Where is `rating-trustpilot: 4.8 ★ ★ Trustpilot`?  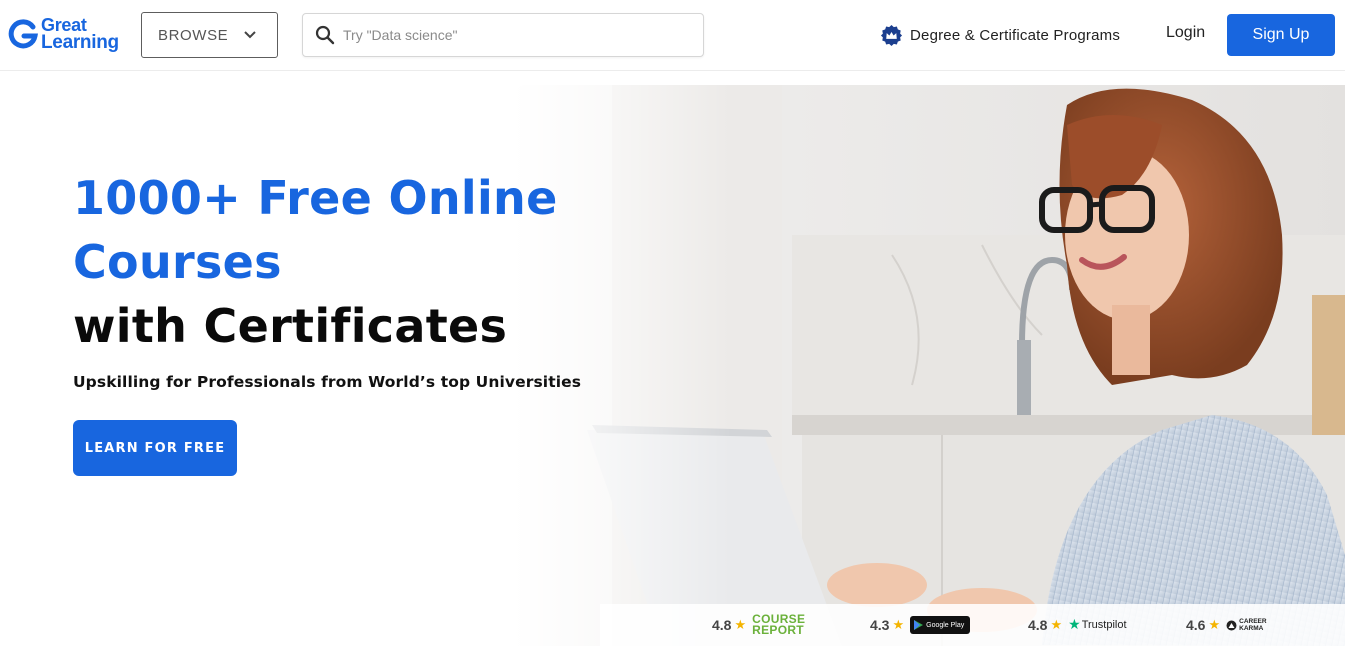 rating-trustpilot: 4.8 ★ ★ Trustpilot is located at coordinates (1077, 625).